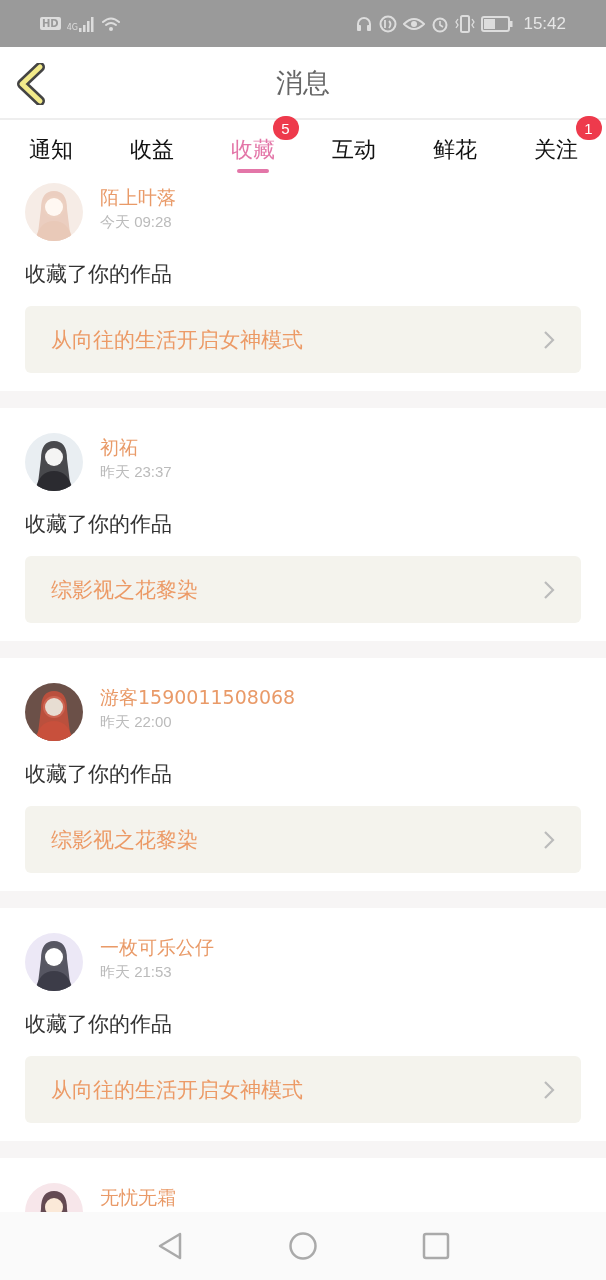  What do you see at coordinates (497, 23) in the screenshot?
I see `battery-icon` at bounding box center [497, 23].